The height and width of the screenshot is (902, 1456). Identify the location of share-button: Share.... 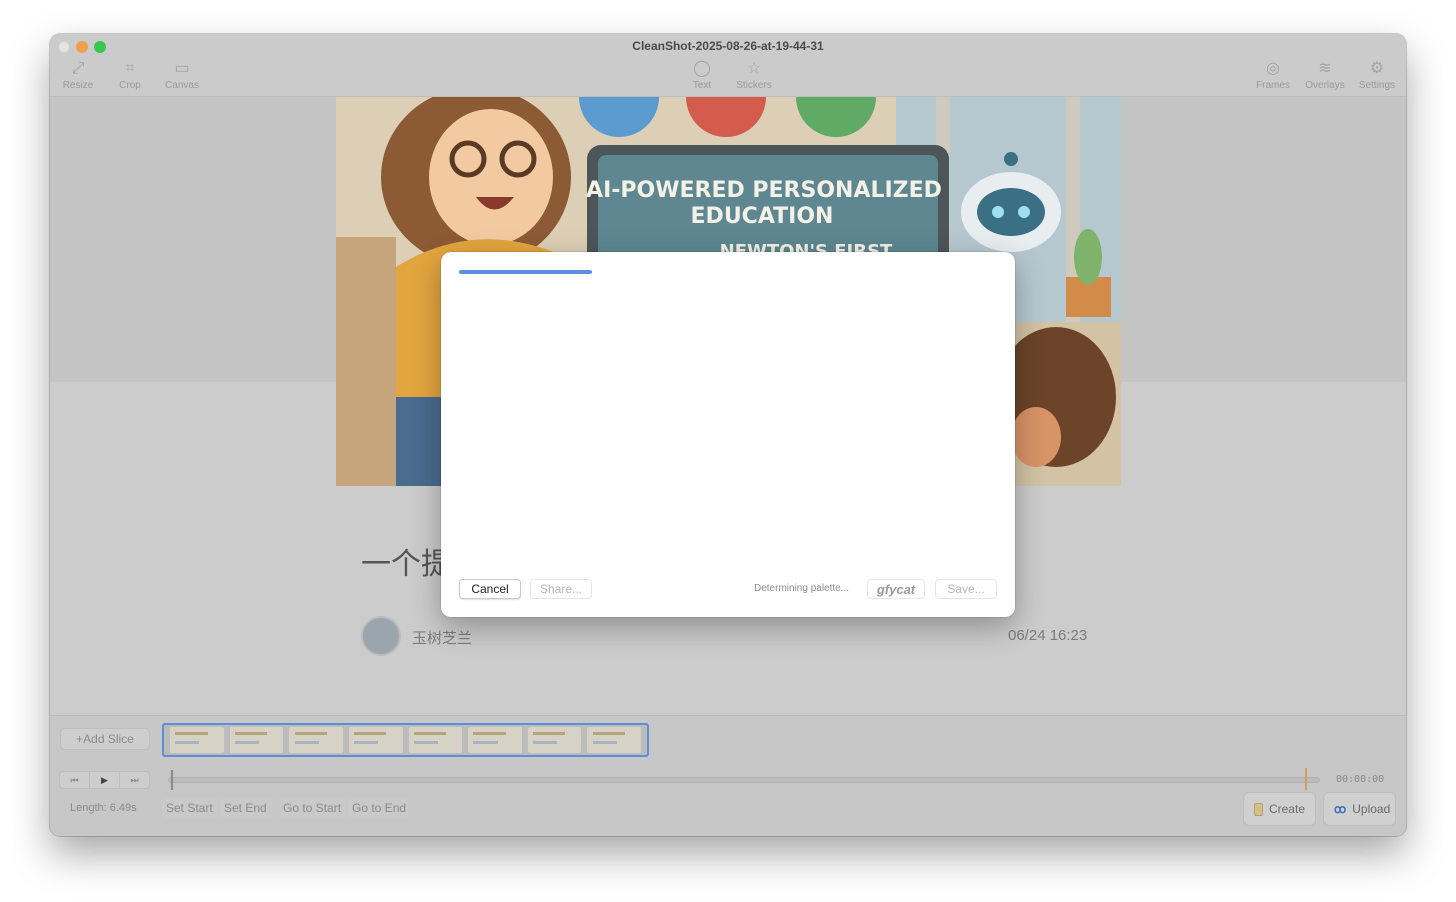
(561, 589).